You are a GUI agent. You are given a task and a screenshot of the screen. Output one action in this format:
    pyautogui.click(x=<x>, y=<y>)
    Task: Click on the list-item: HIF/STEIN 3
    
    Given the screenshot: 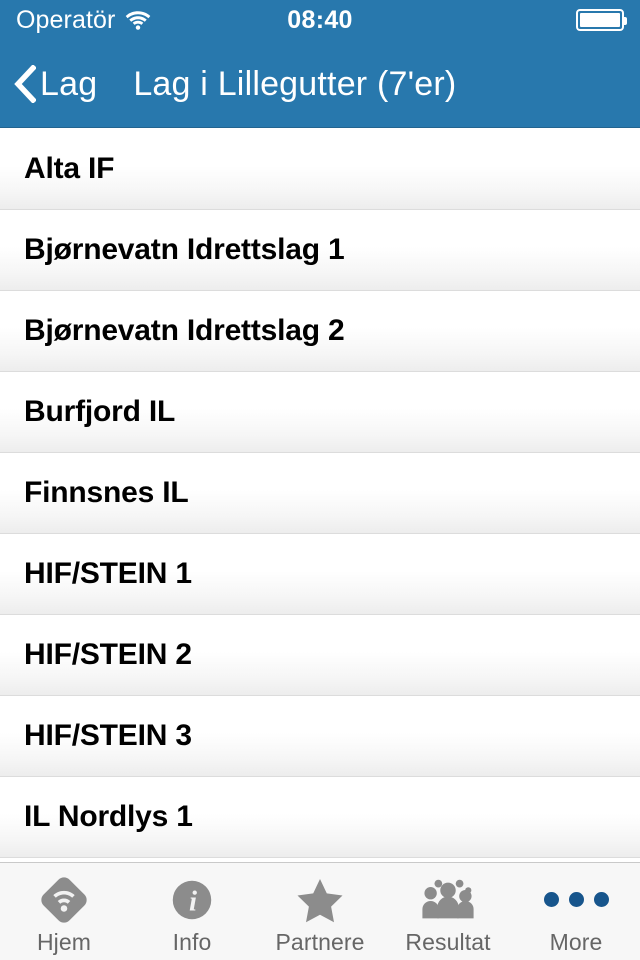 What is the action you would take?
    pyautogui.click(x=320, y=736)
    